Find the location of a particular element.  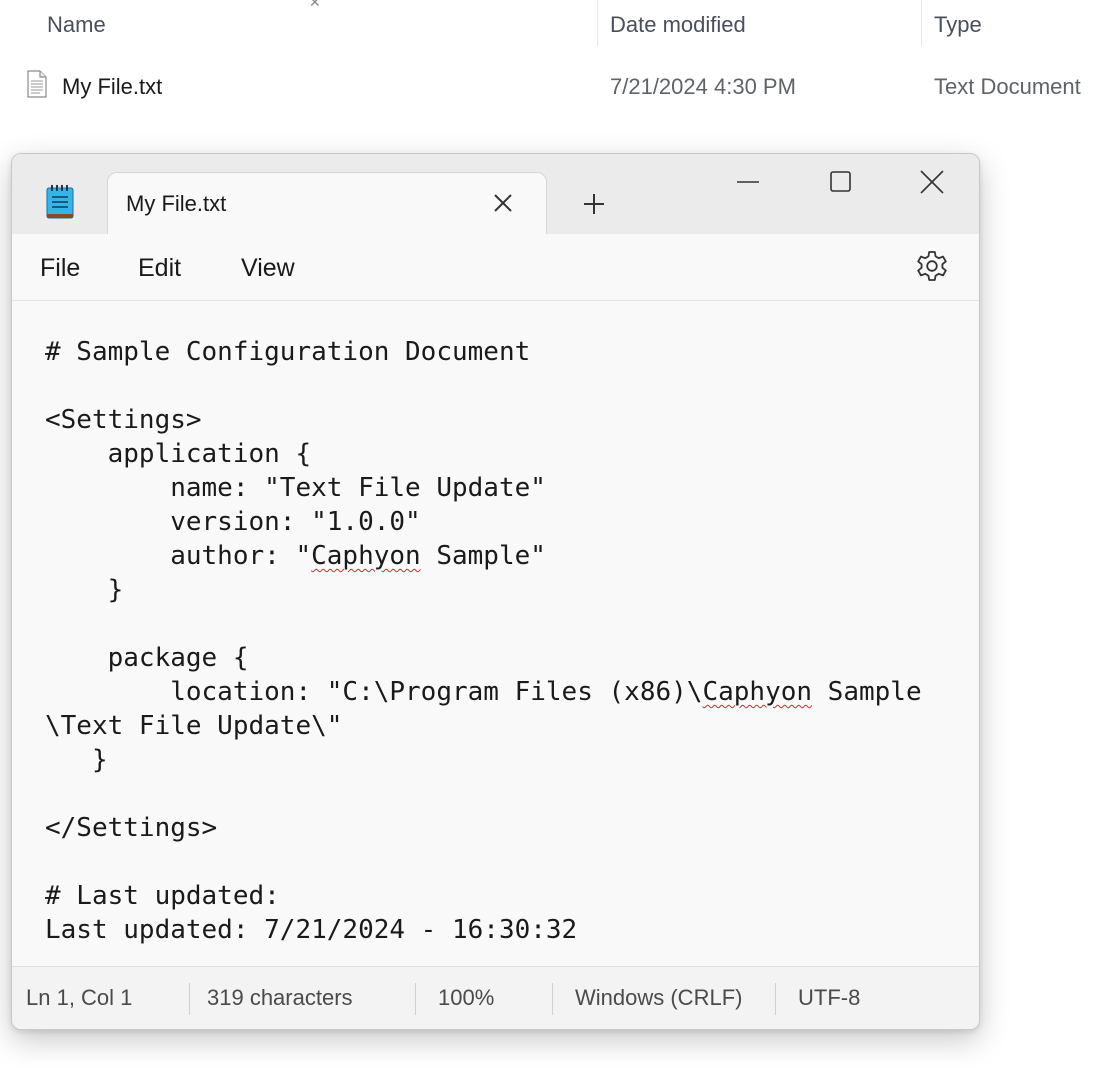

editor-text: author: " is located at coordinates (178, 556).